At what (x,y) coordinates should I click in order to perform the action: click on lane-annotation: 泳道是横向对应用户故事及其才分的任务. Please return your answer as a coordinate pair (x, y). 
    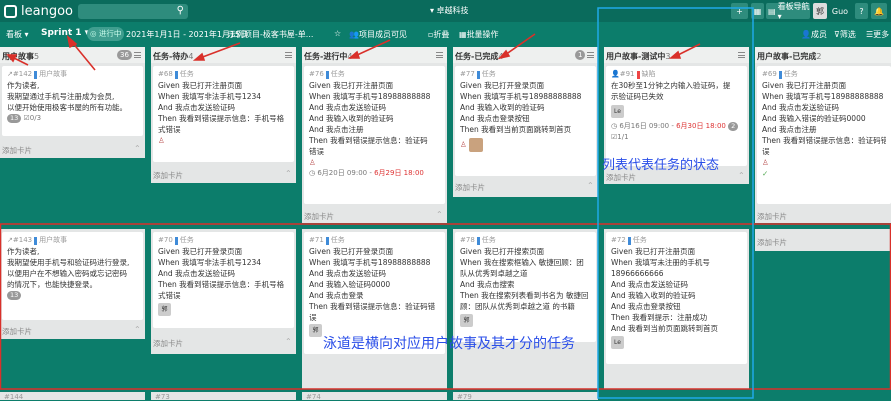
    Looking at the image, I should click on (449, 344).